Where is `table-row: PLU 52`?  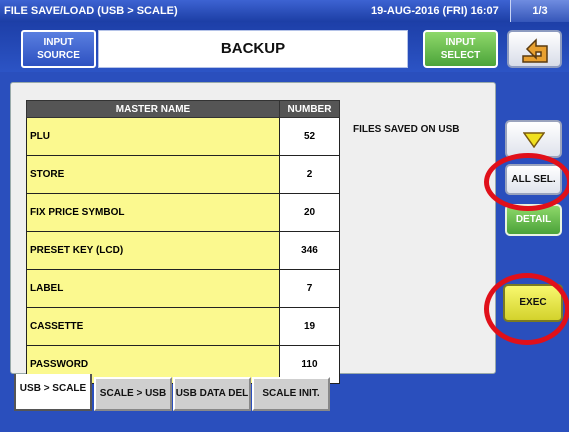
table-row: PLU 52 is located at coordinates (183, 136).